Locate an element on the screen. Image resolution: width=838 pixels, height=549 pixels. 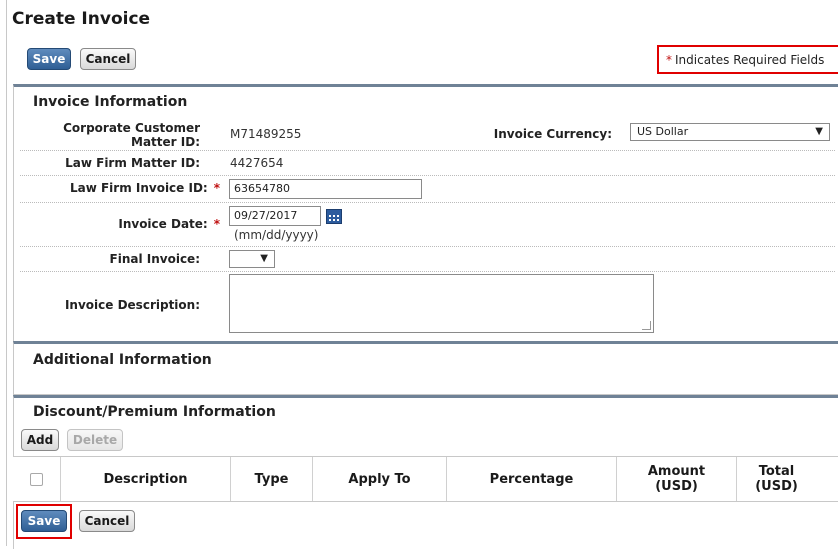
invoice-date-label: Invoice Date: * is located at coordinates (130, 224).